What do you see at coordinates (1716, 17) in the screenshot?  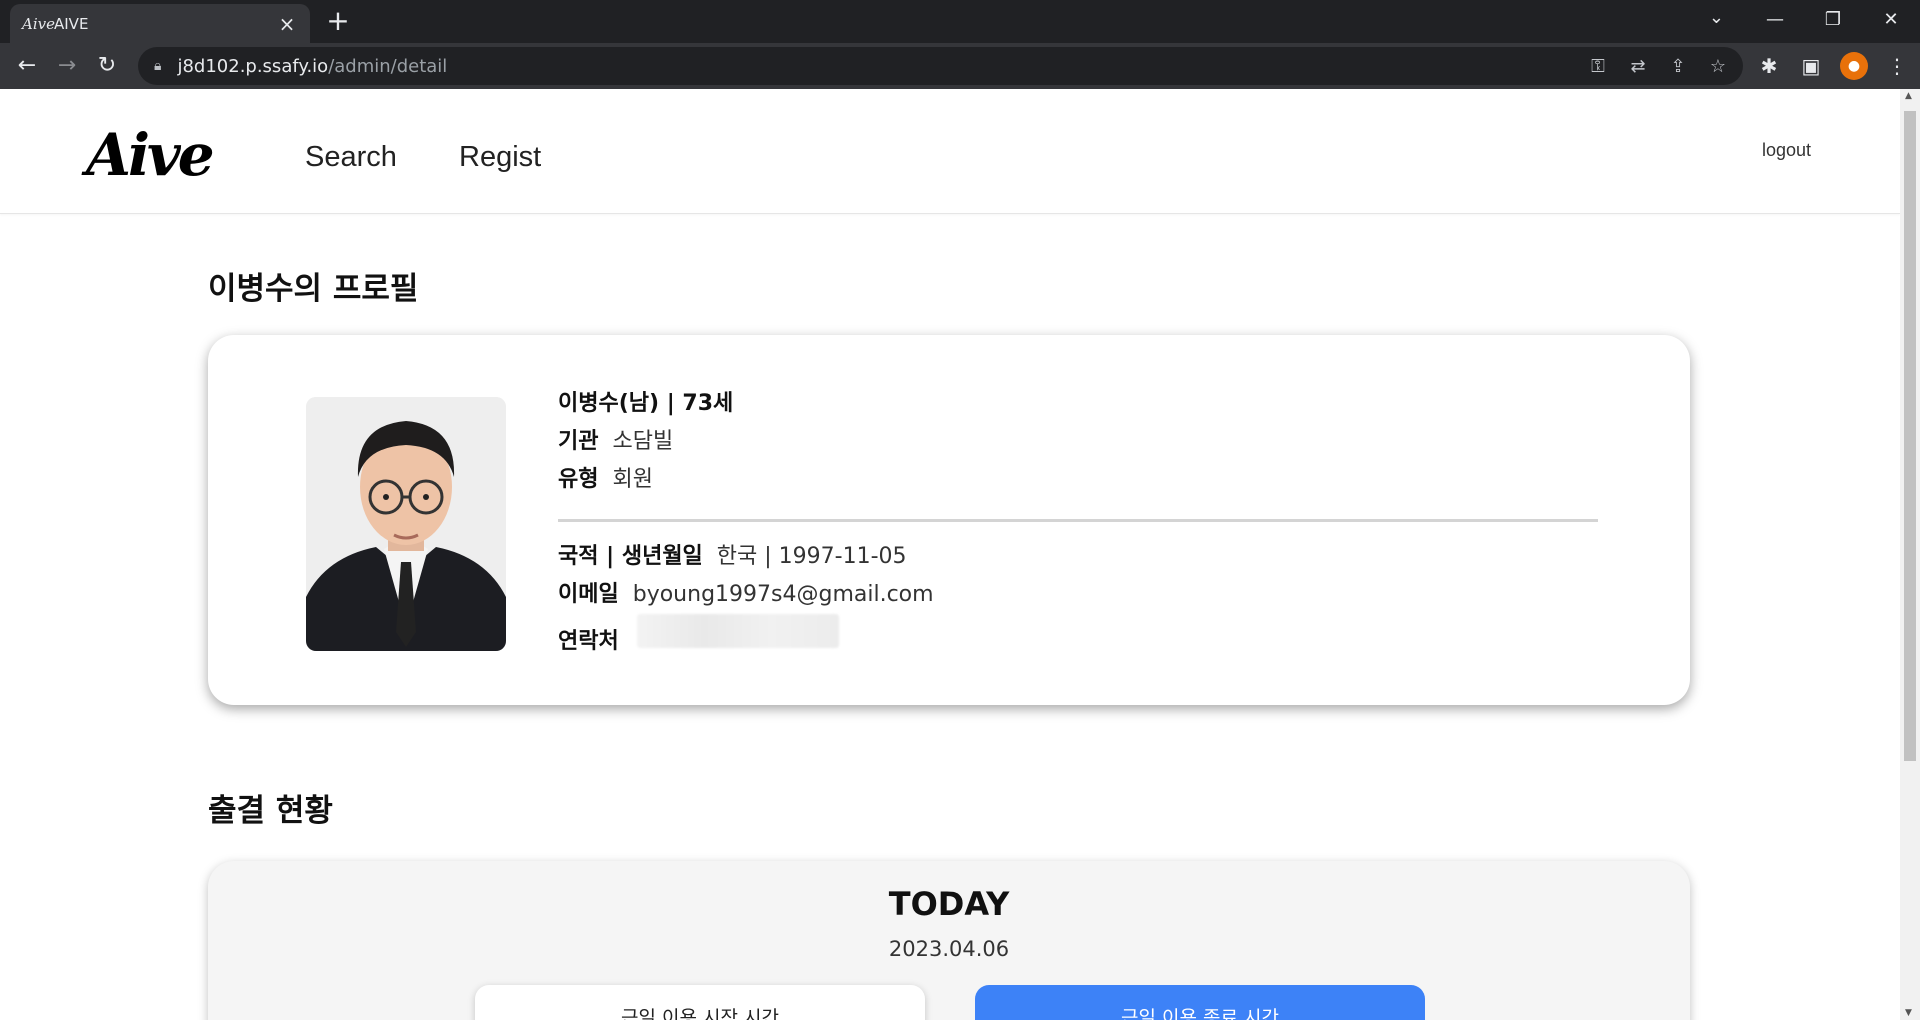 I see `tab-search-chevron-icon: ⌄` at bounding box center [1716, 17].